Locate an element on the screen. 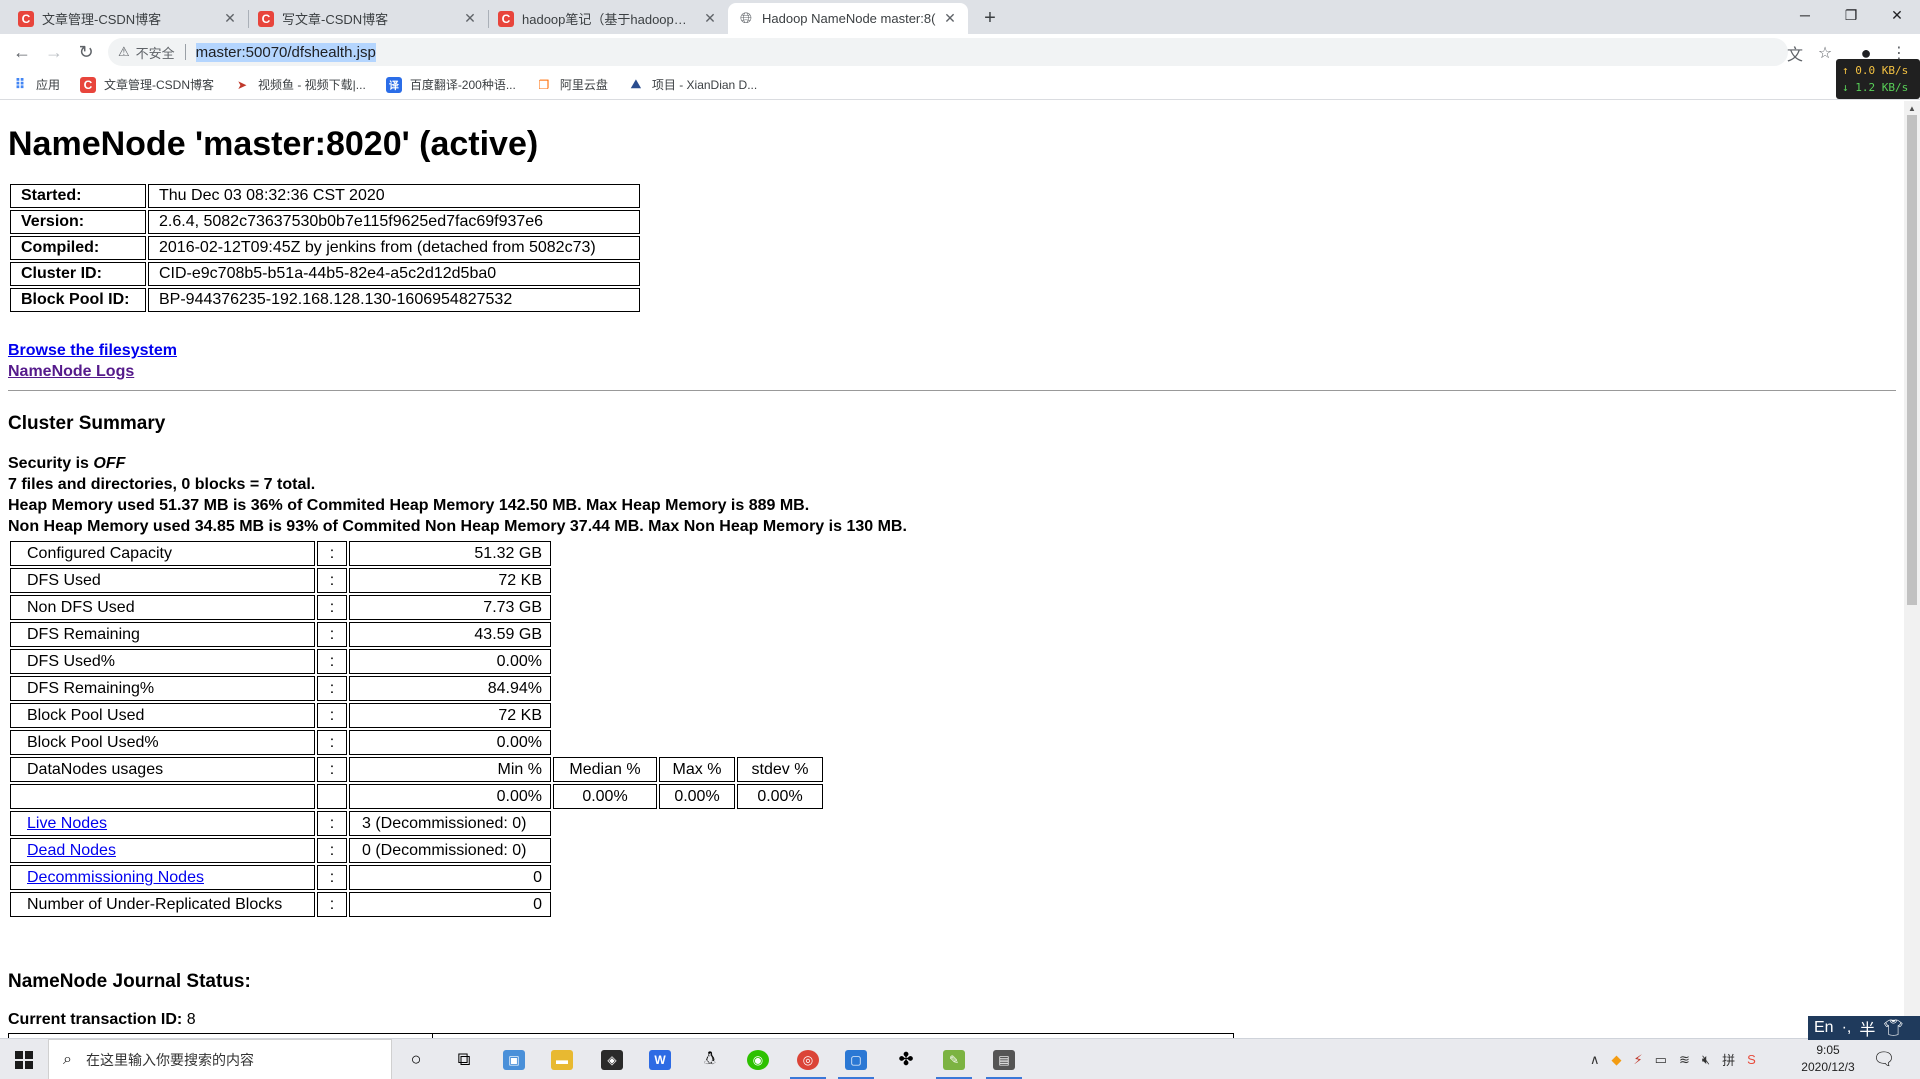 This screenshot has height=1079, width=1920. tray-app-icon: ◆ is located at coordinates (1617, 1060).